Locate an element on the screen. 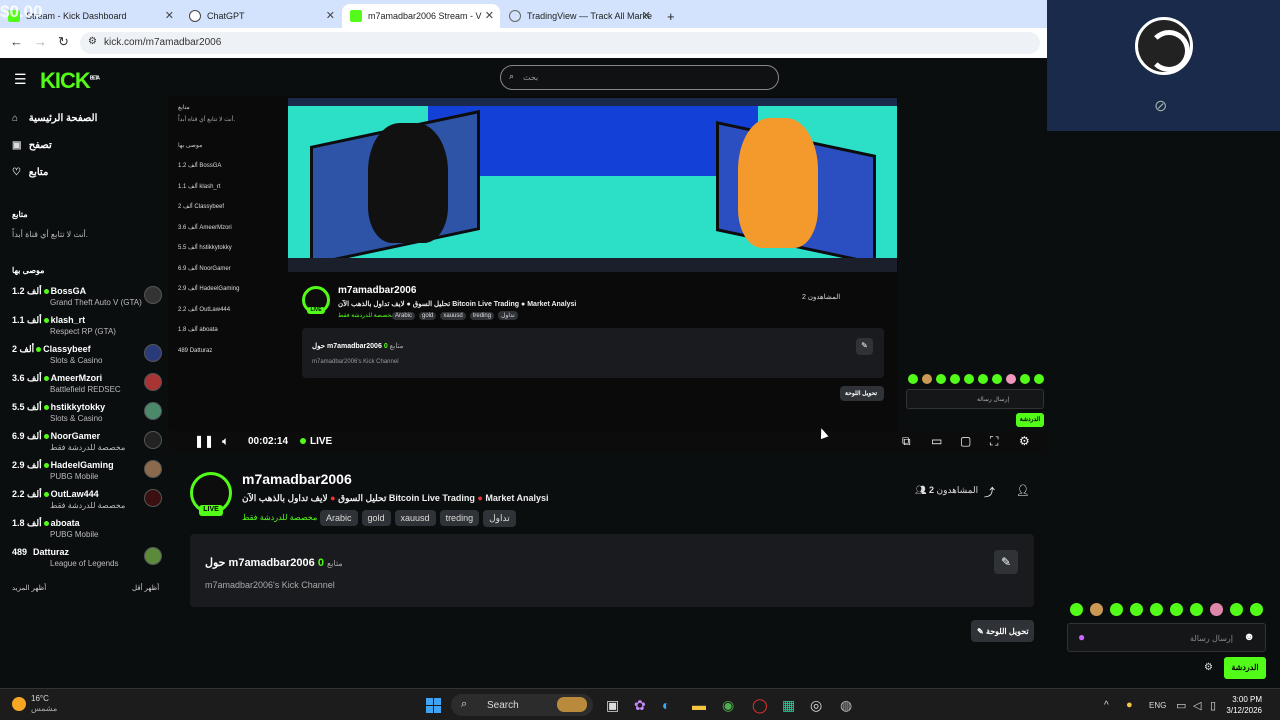 The width and height of the screenshot is (1280, 720). tab-stream: m7amadbar2006 Stream - V ✕ is located at coordinates (421, 16).